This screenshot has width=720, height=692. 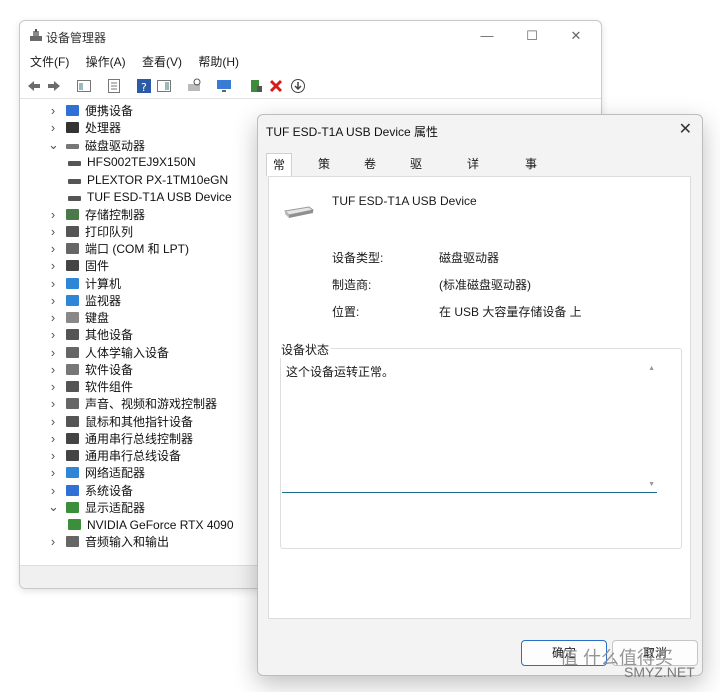 I want to click on tree-item: › 鼠标和其他指针设备, so click(x=120, y=421).